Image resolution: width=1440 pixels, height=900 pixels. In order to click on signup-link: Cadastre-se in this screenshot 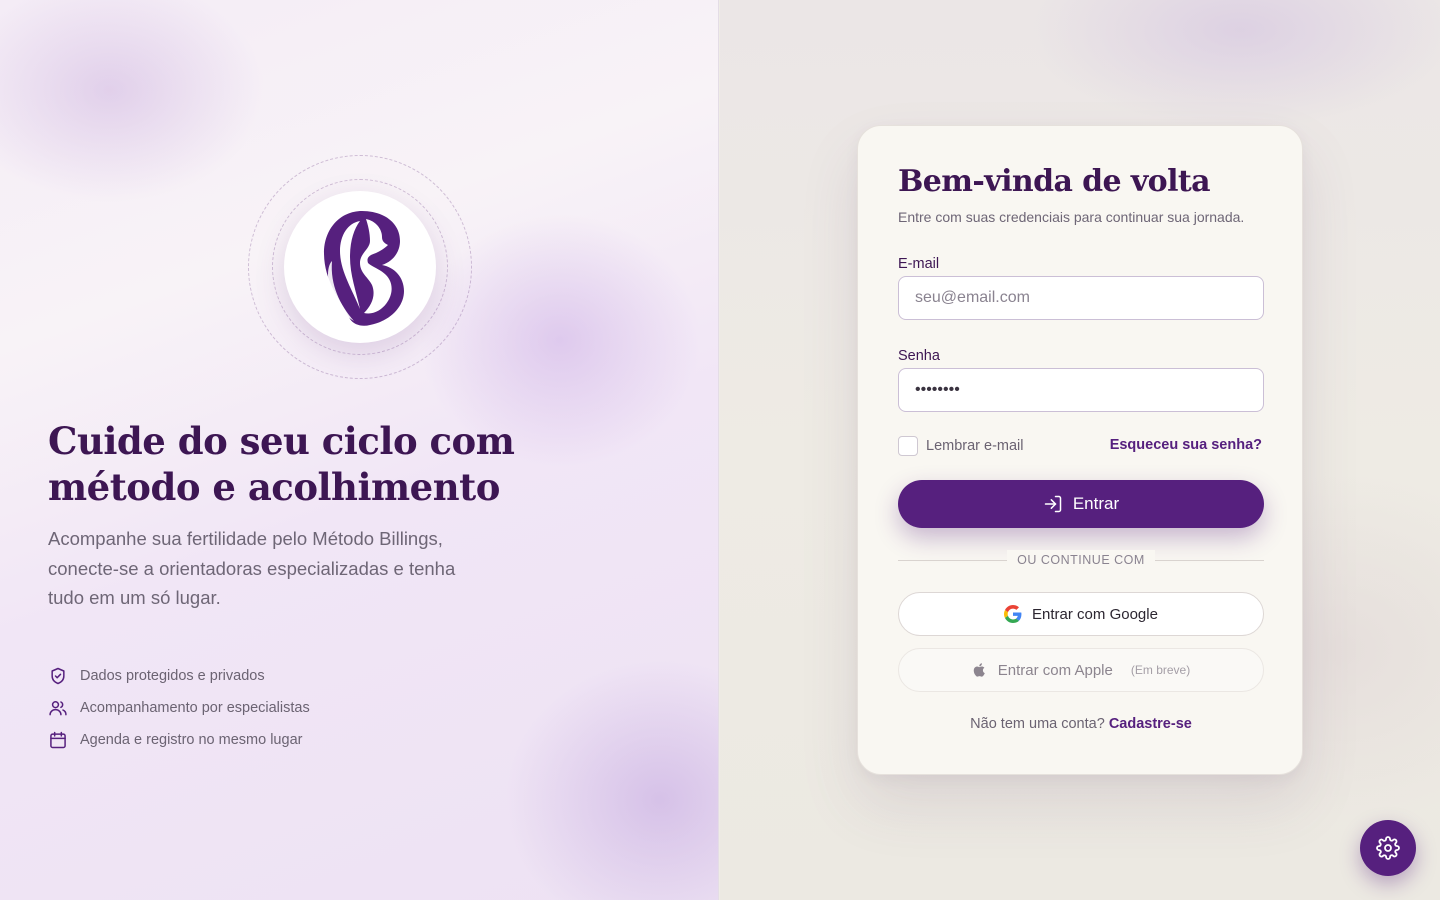, I will do `click(1150, 724)`.